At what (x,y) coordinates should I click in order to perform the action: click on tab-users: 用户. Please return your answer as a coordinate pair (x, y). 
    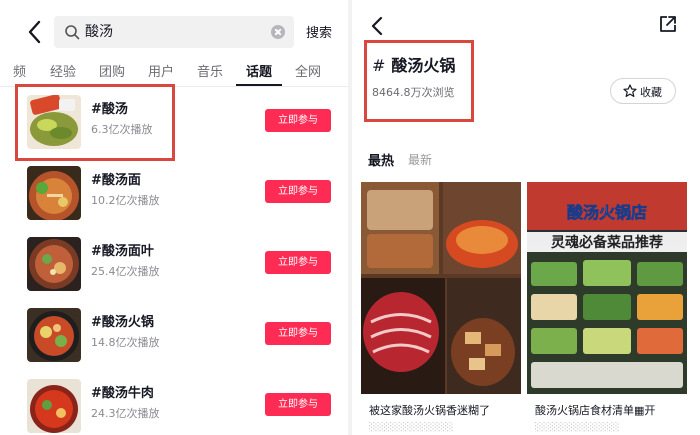
    Looking at the image, I should click on (161, 70).